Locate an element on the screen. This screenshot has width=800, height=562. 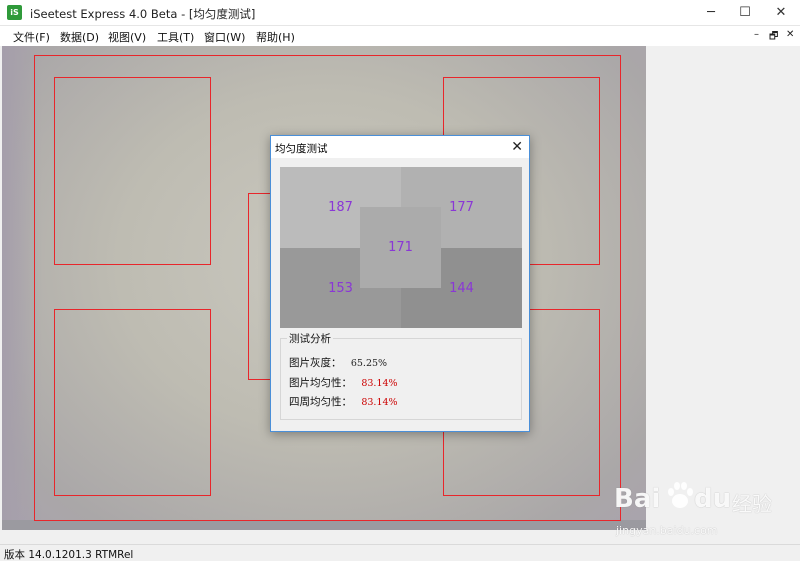
watermark-brand: Bai is located at coordinates (637, 499).